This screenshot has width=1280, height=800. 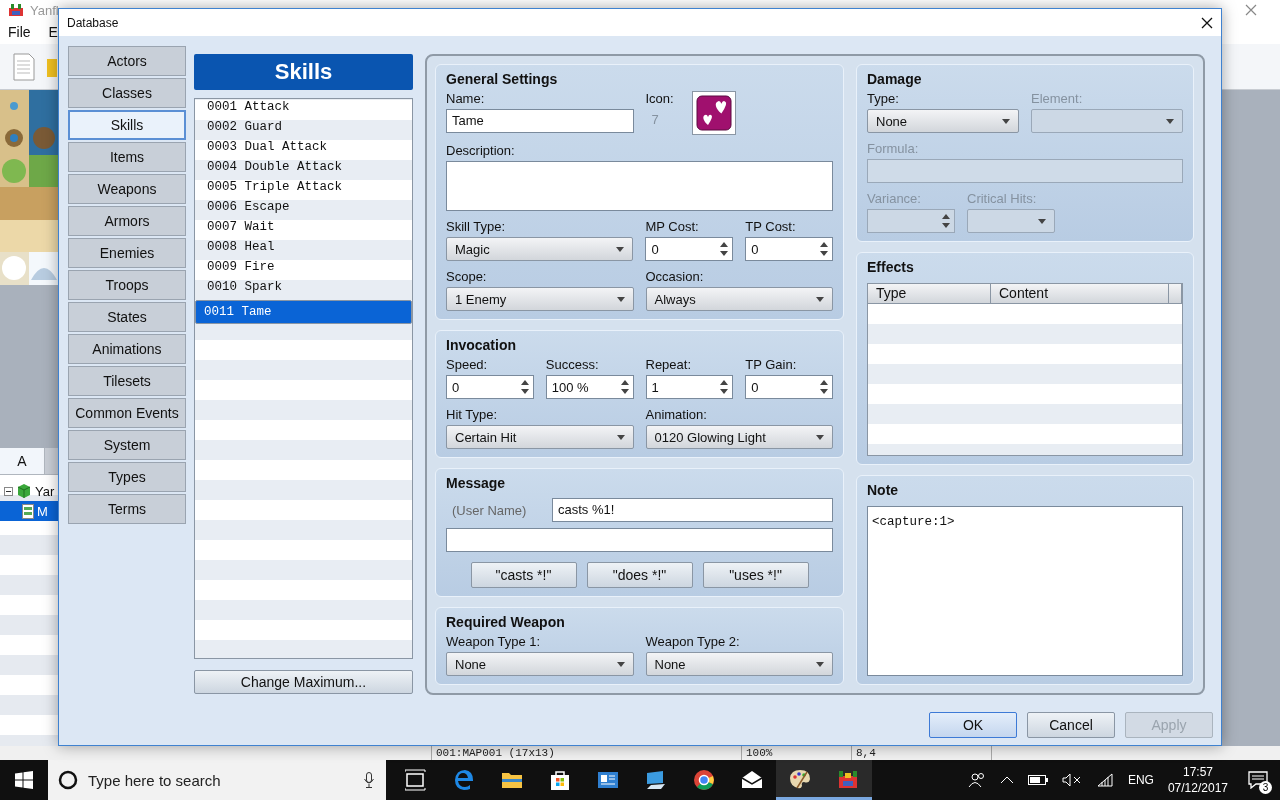 What do you see at coordinates (303, 150) in the screenshot?
I see `list-item: 0003 Dual Attack` at bounding box center [303, 150].